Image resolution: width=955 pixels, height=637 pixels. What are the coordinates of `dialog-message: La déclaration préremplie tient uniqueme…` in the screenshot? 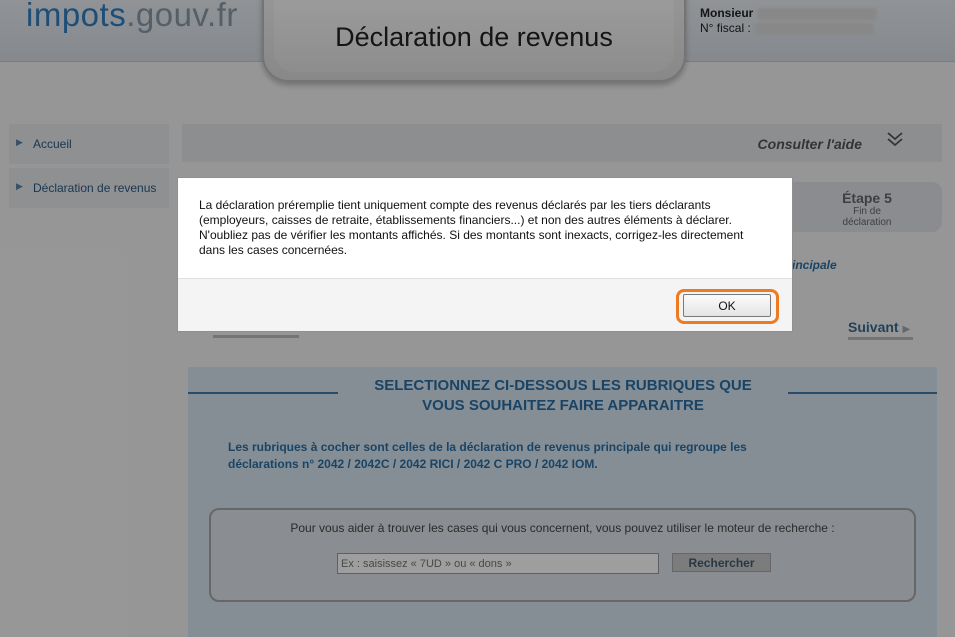 It's located at (471, 227).